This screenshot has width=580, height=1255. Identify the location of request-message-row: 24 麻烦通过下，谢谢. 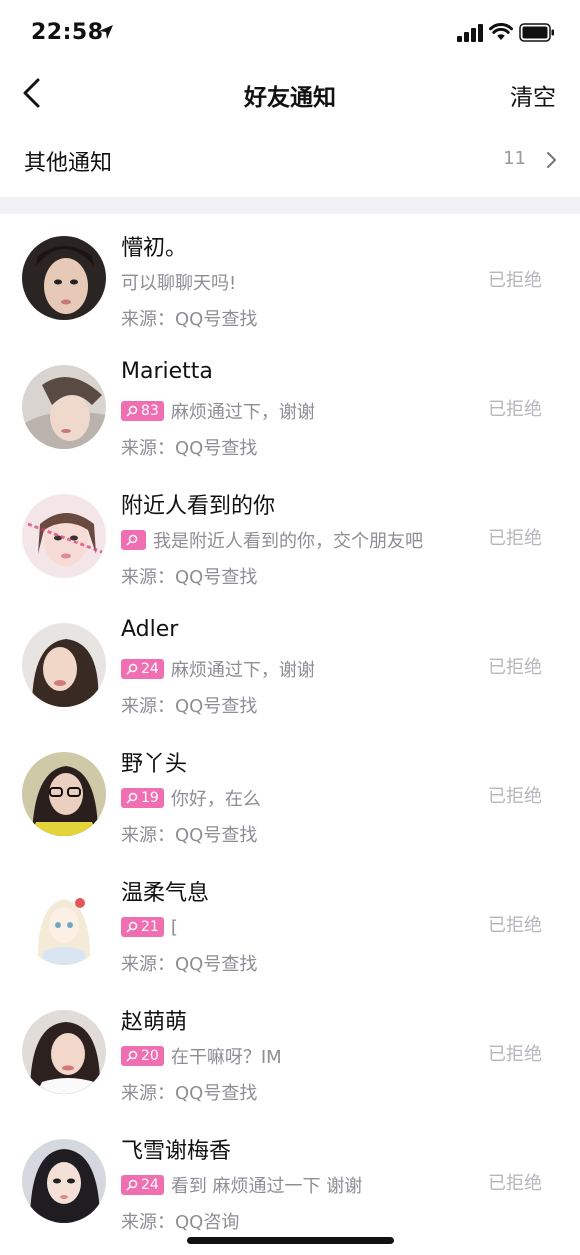
(218, 669).